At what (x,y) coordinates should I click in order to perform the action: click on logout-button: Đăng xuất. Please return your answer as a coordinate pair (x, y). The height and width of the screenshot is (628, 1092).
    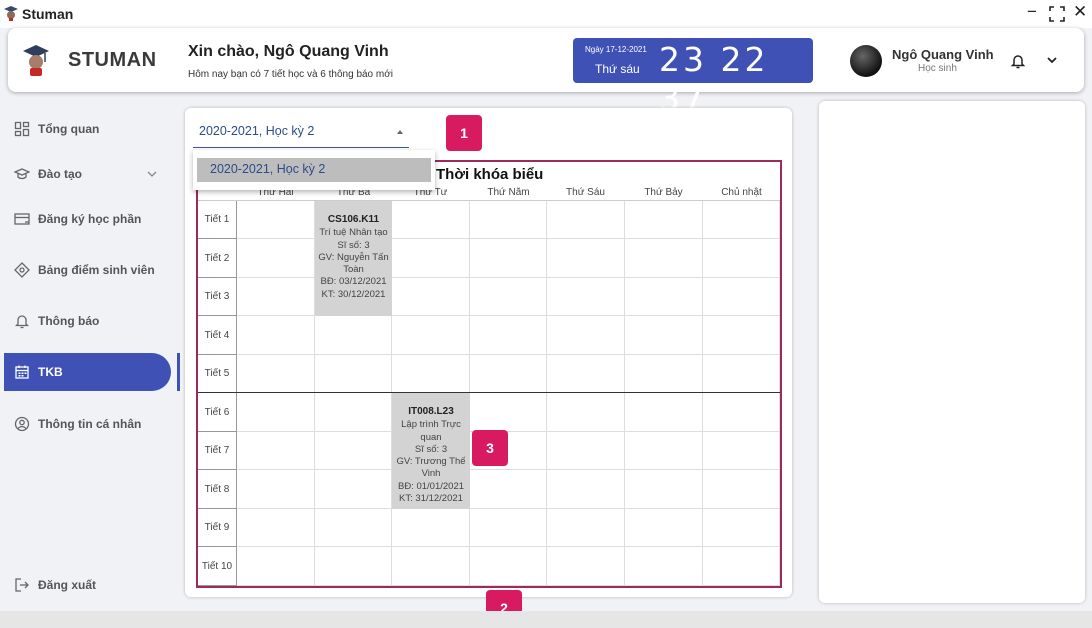
    Looking at the image, I should click on (87, 585).